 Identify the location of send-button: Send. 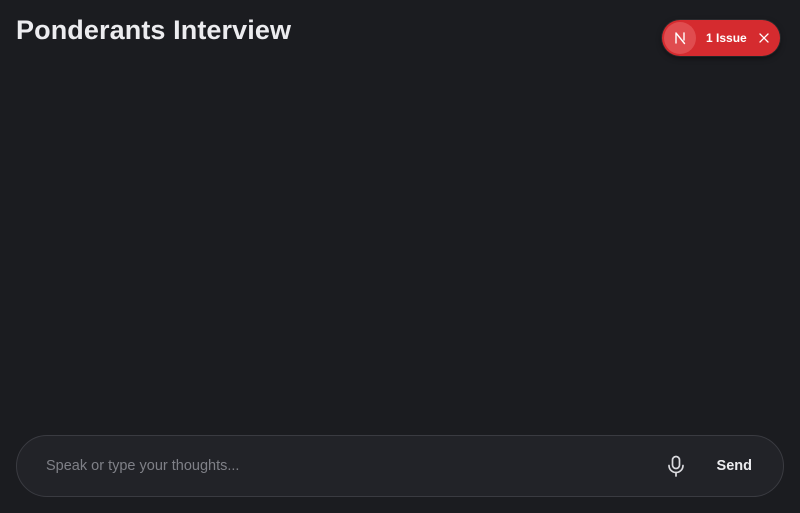
(734, 466).